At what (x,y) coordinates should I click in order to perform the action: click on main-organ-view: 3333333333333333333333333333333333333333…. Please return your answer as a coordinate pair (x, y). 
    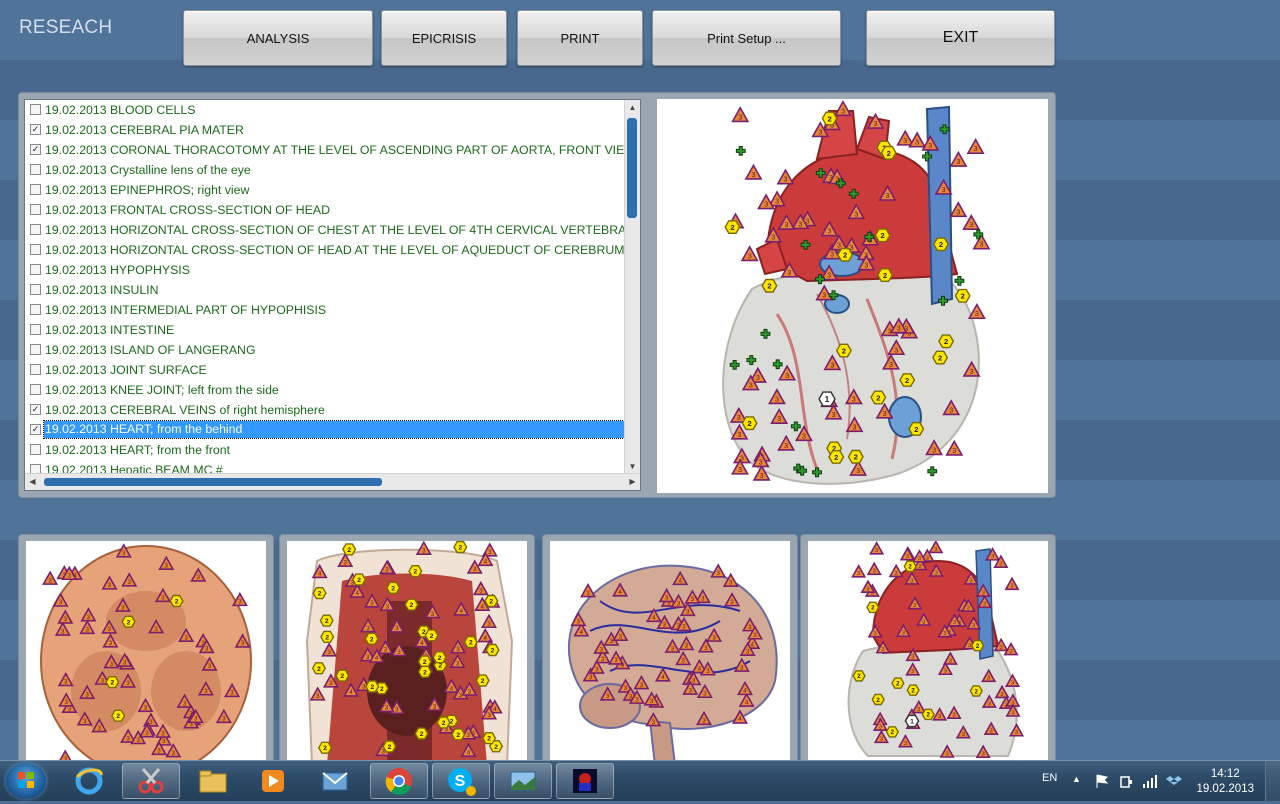
    Looking at the image, I should click on (852, 296).